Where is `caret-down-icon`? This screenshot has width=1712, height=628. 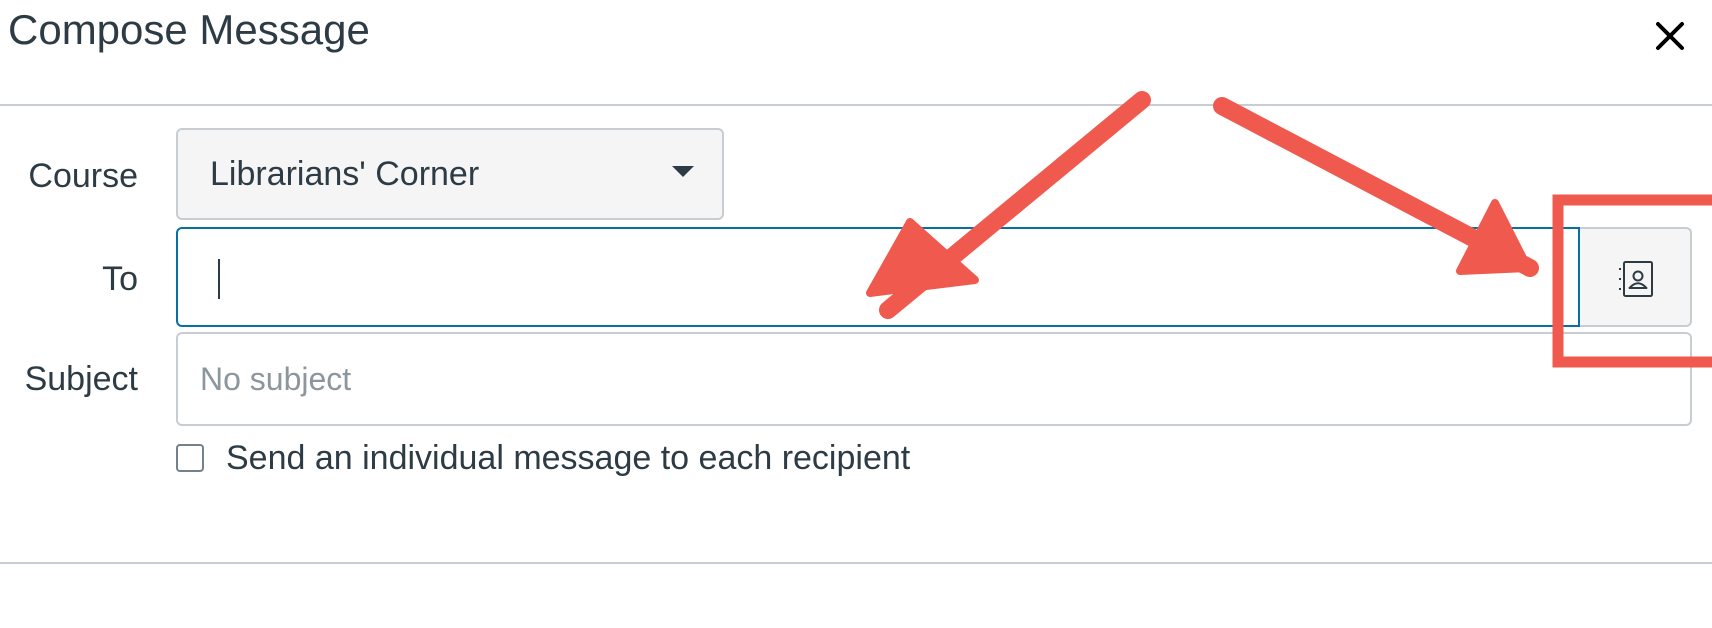
caret-down-icon is located at coordinates (683, 171).